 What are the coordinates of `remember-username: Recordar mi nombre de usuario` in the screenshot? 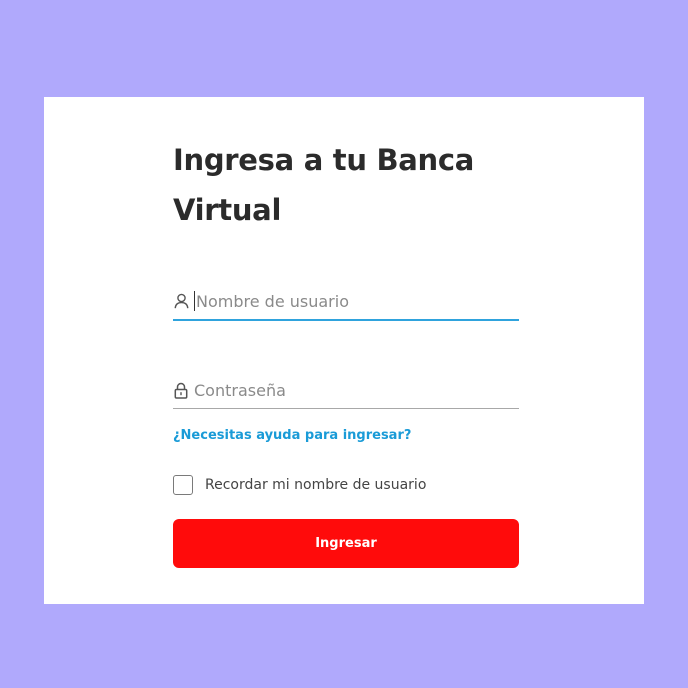 It's located at (299, 485).